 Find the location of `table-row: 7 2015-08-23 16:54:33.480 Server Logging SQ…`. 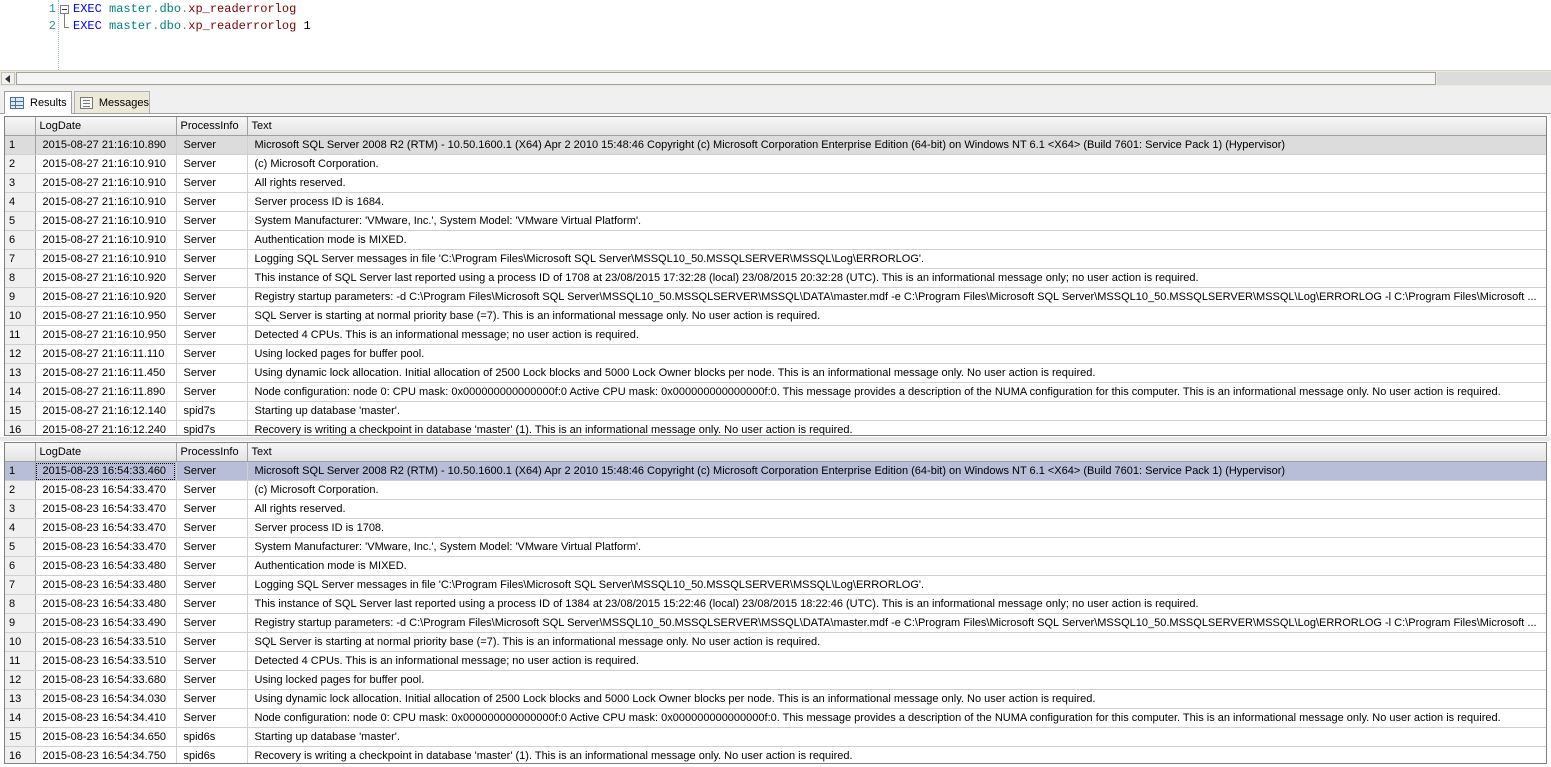

table-row: 7 2015-08-23 16:54:33.480 Server Logging SQ… is located at coordinates (775, 585).